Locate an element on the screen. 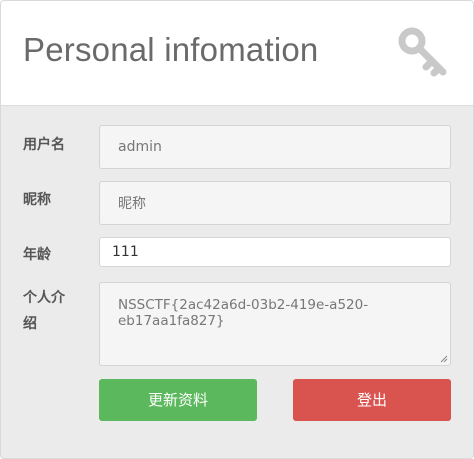  bio-label: 个人介绍 is located at coordinates (44, 311).